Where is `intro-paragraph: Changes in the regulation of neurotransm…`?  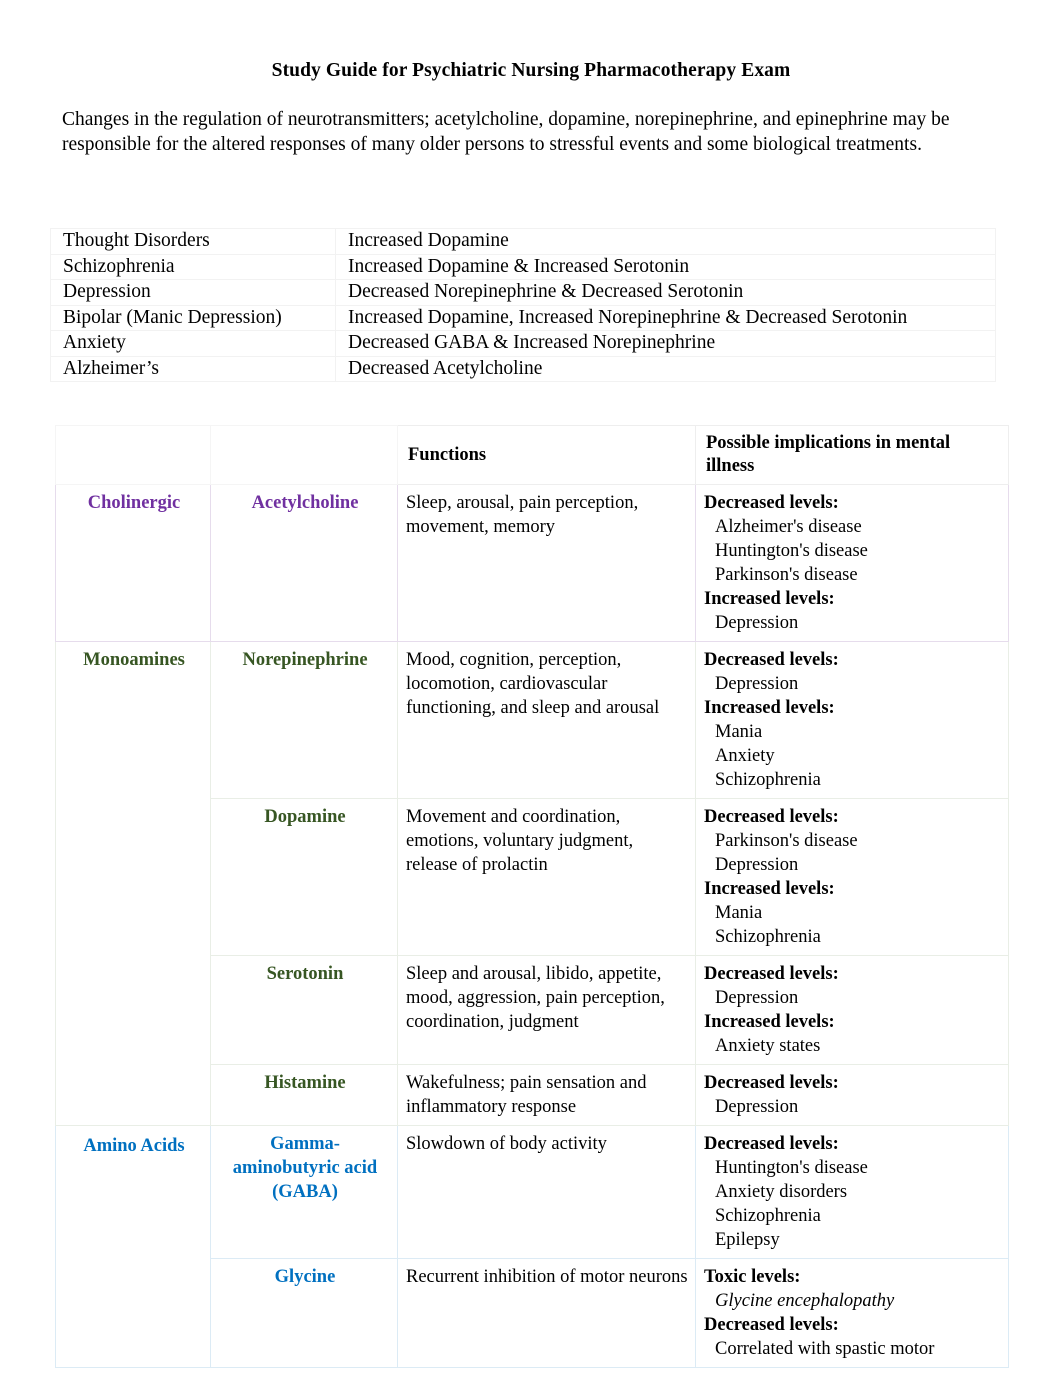
intro-paragraph: Changes in the regulation of neurotransm… is located at coordinates (506, 132).